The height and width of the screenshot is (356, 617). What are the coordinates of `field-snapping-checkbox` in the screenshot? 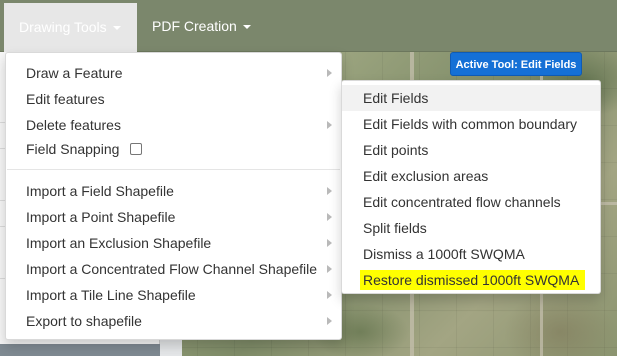 It's located at (136, 149).